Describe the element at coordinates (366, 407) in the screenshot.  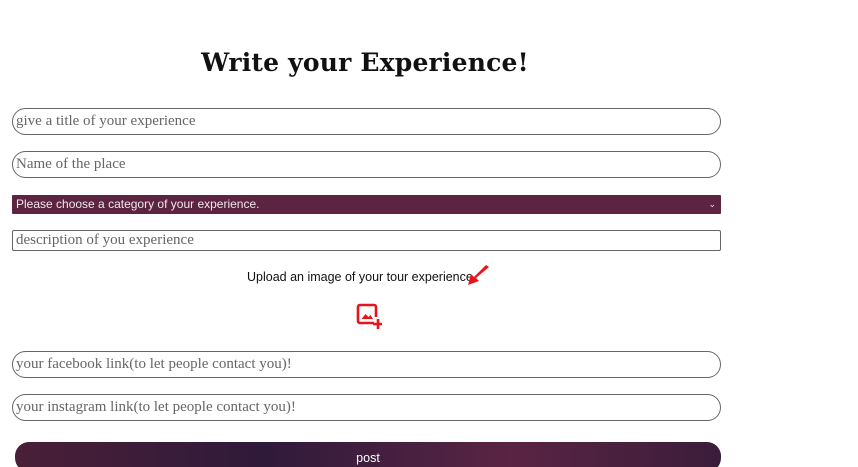
I see `instagram-link-input` at that location.